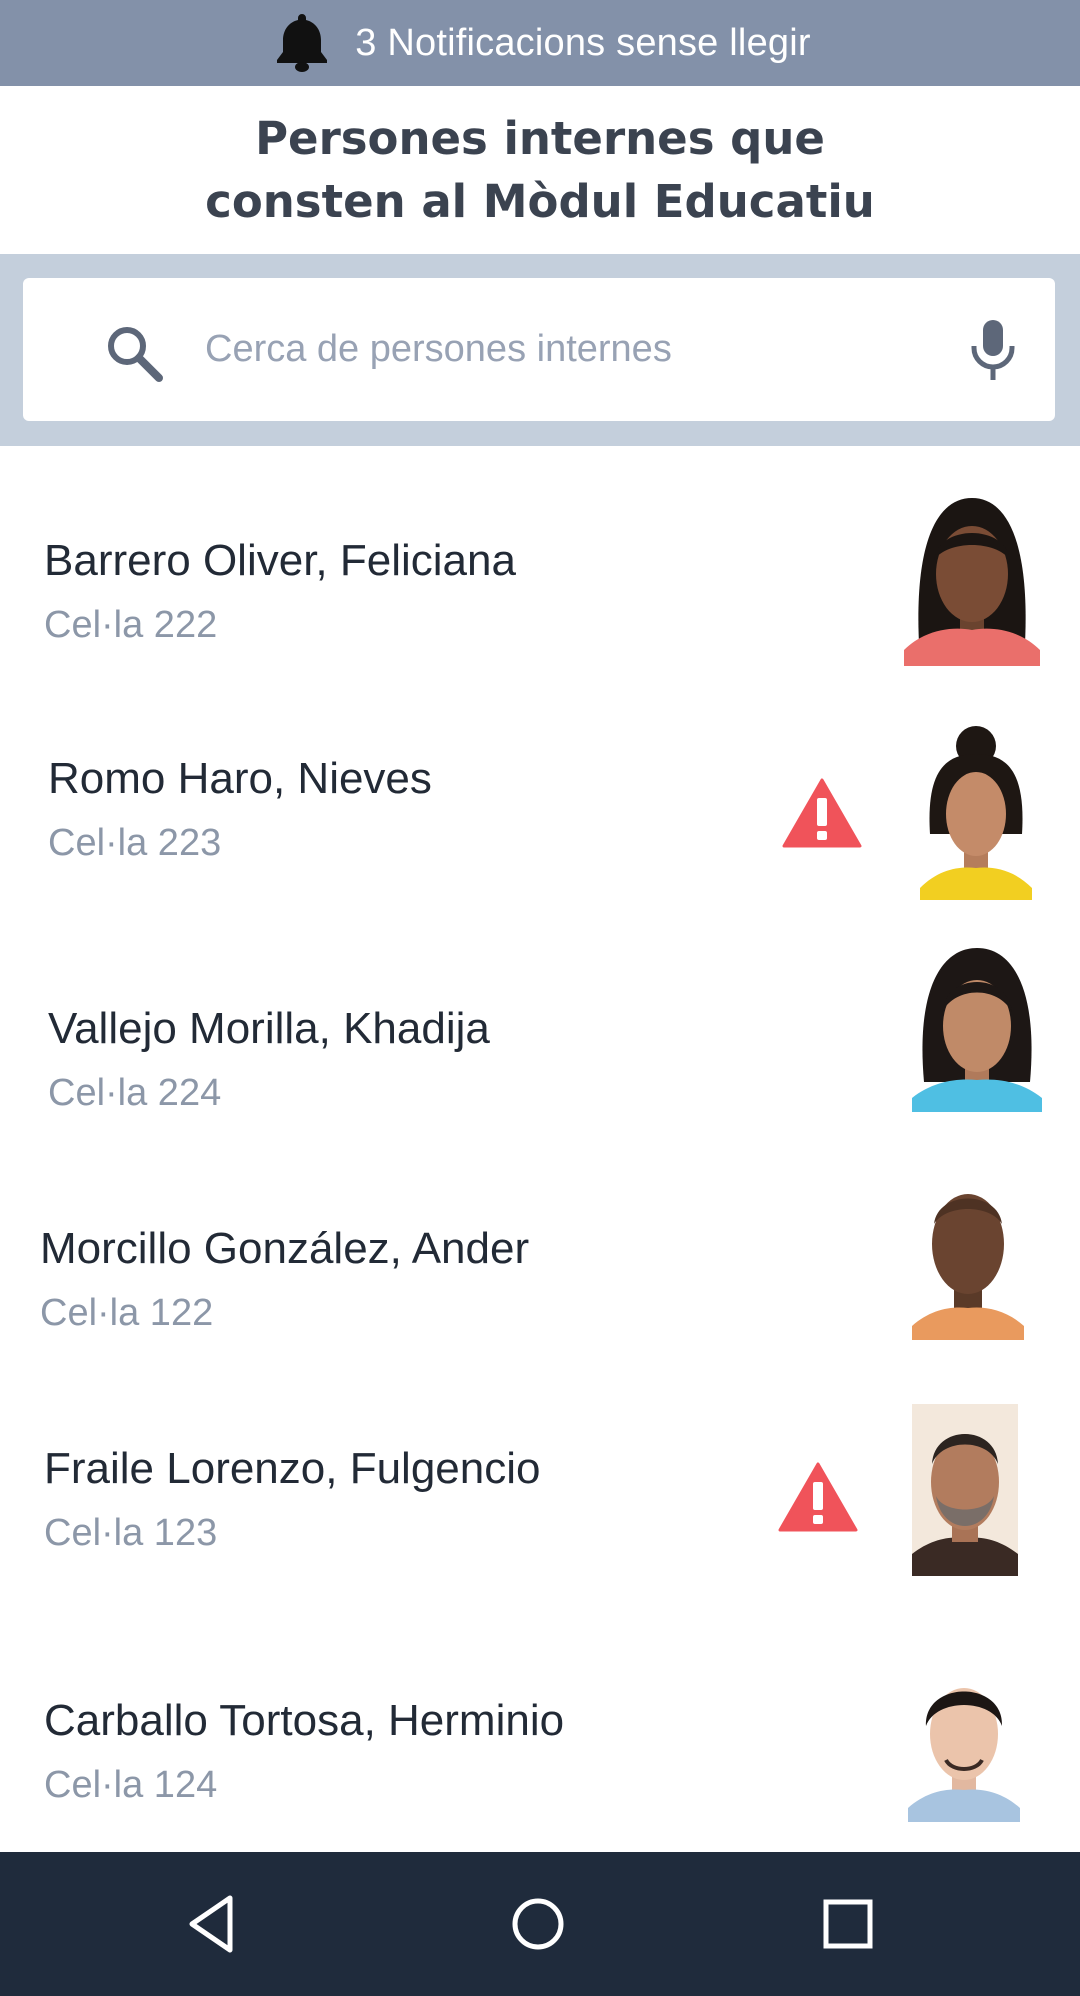 The image size is (1080, 1996). Describe the element at coordinates (280, 560) in the screenshot. I see `inmate-name: Barrero Oliver, Feliciana` at that location.